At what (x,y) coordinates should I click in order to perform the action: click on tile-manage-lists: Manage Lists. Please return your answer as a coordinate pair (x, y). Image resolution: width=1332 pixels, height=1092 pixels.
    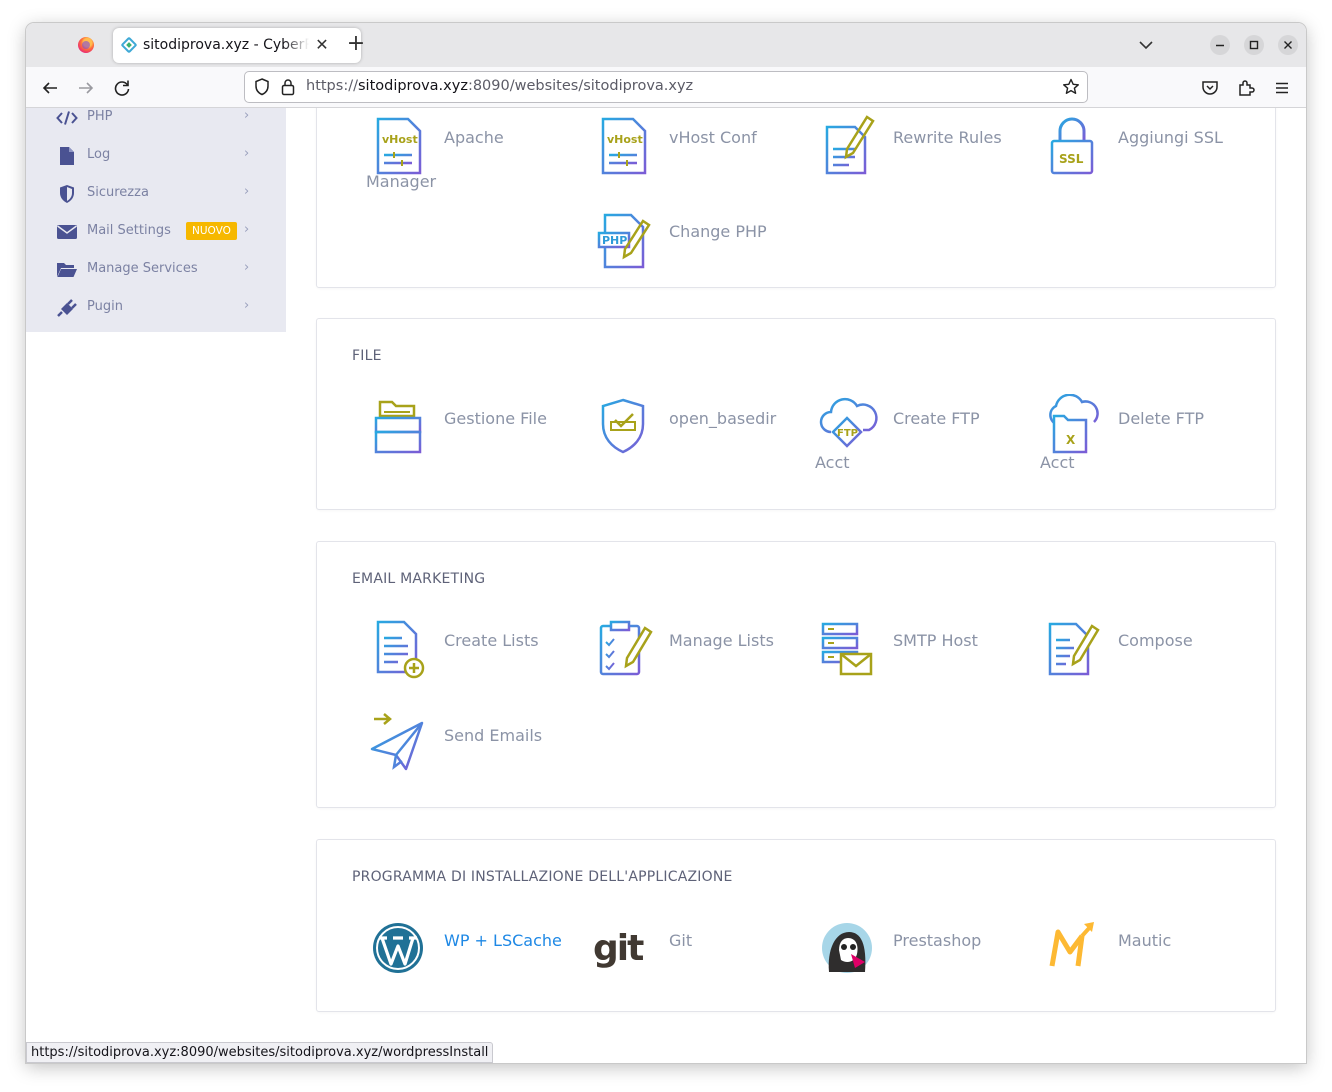
    Looking at the image, I should click on (701, 656).